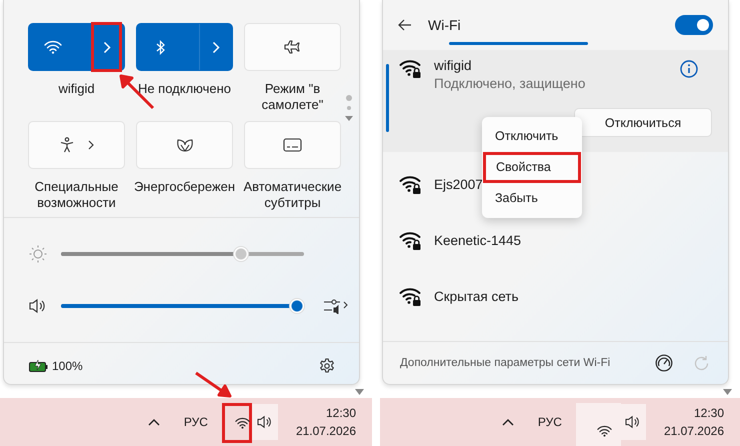 Image resolution: width=740 pixels, height=446 pixels. Describe the element at coordinates (478, 240) in the screenshot. I see `network-name: Keenetic-1445` at that location.